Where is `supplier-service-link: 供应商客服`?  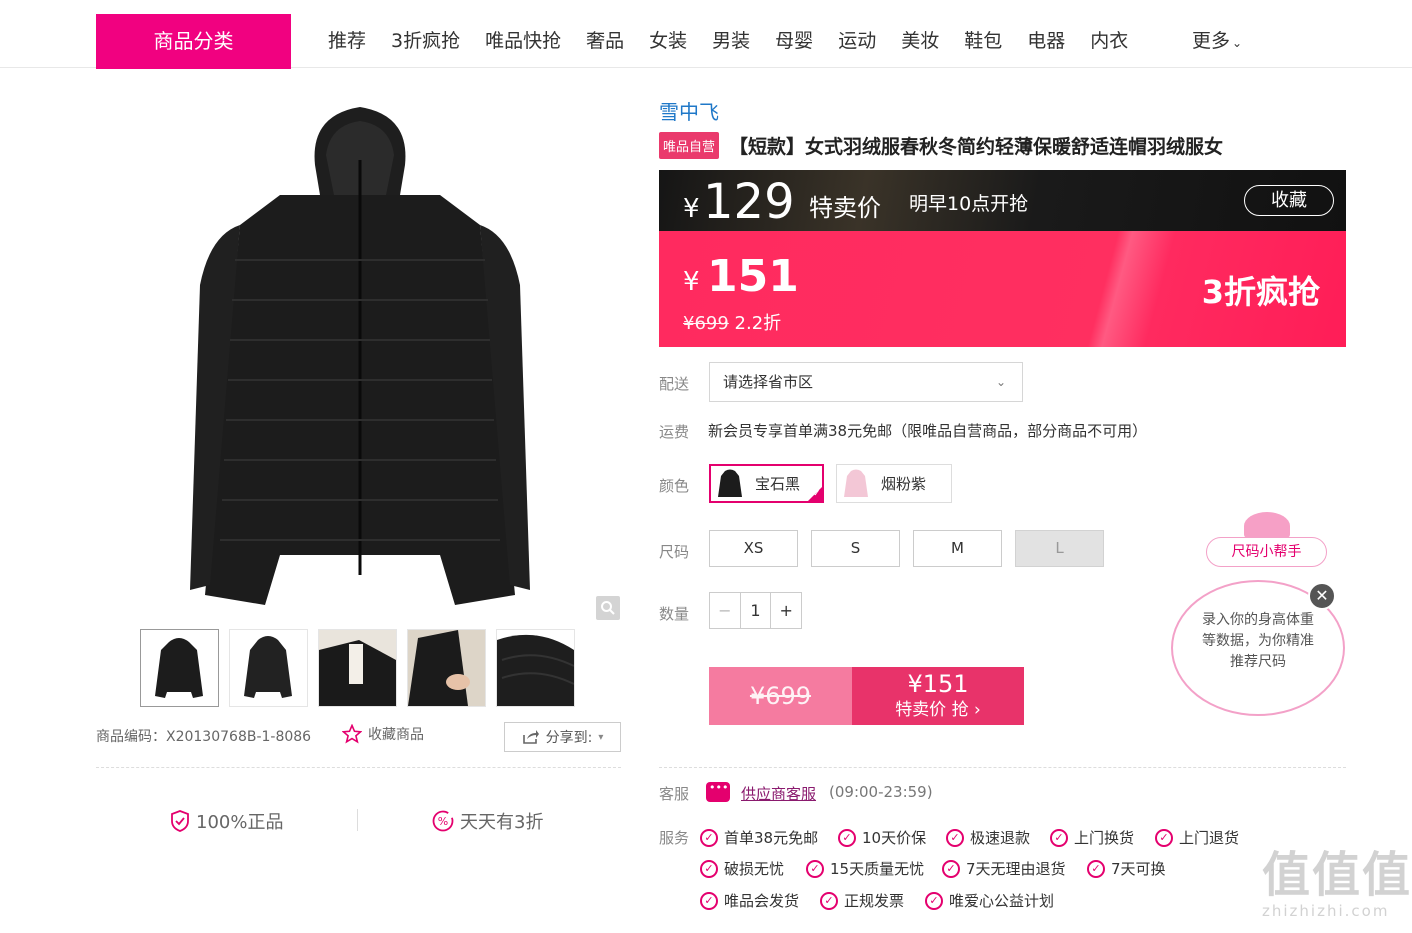
supplier-service-link: 供应商客服 is located at coordinates (778, 793).